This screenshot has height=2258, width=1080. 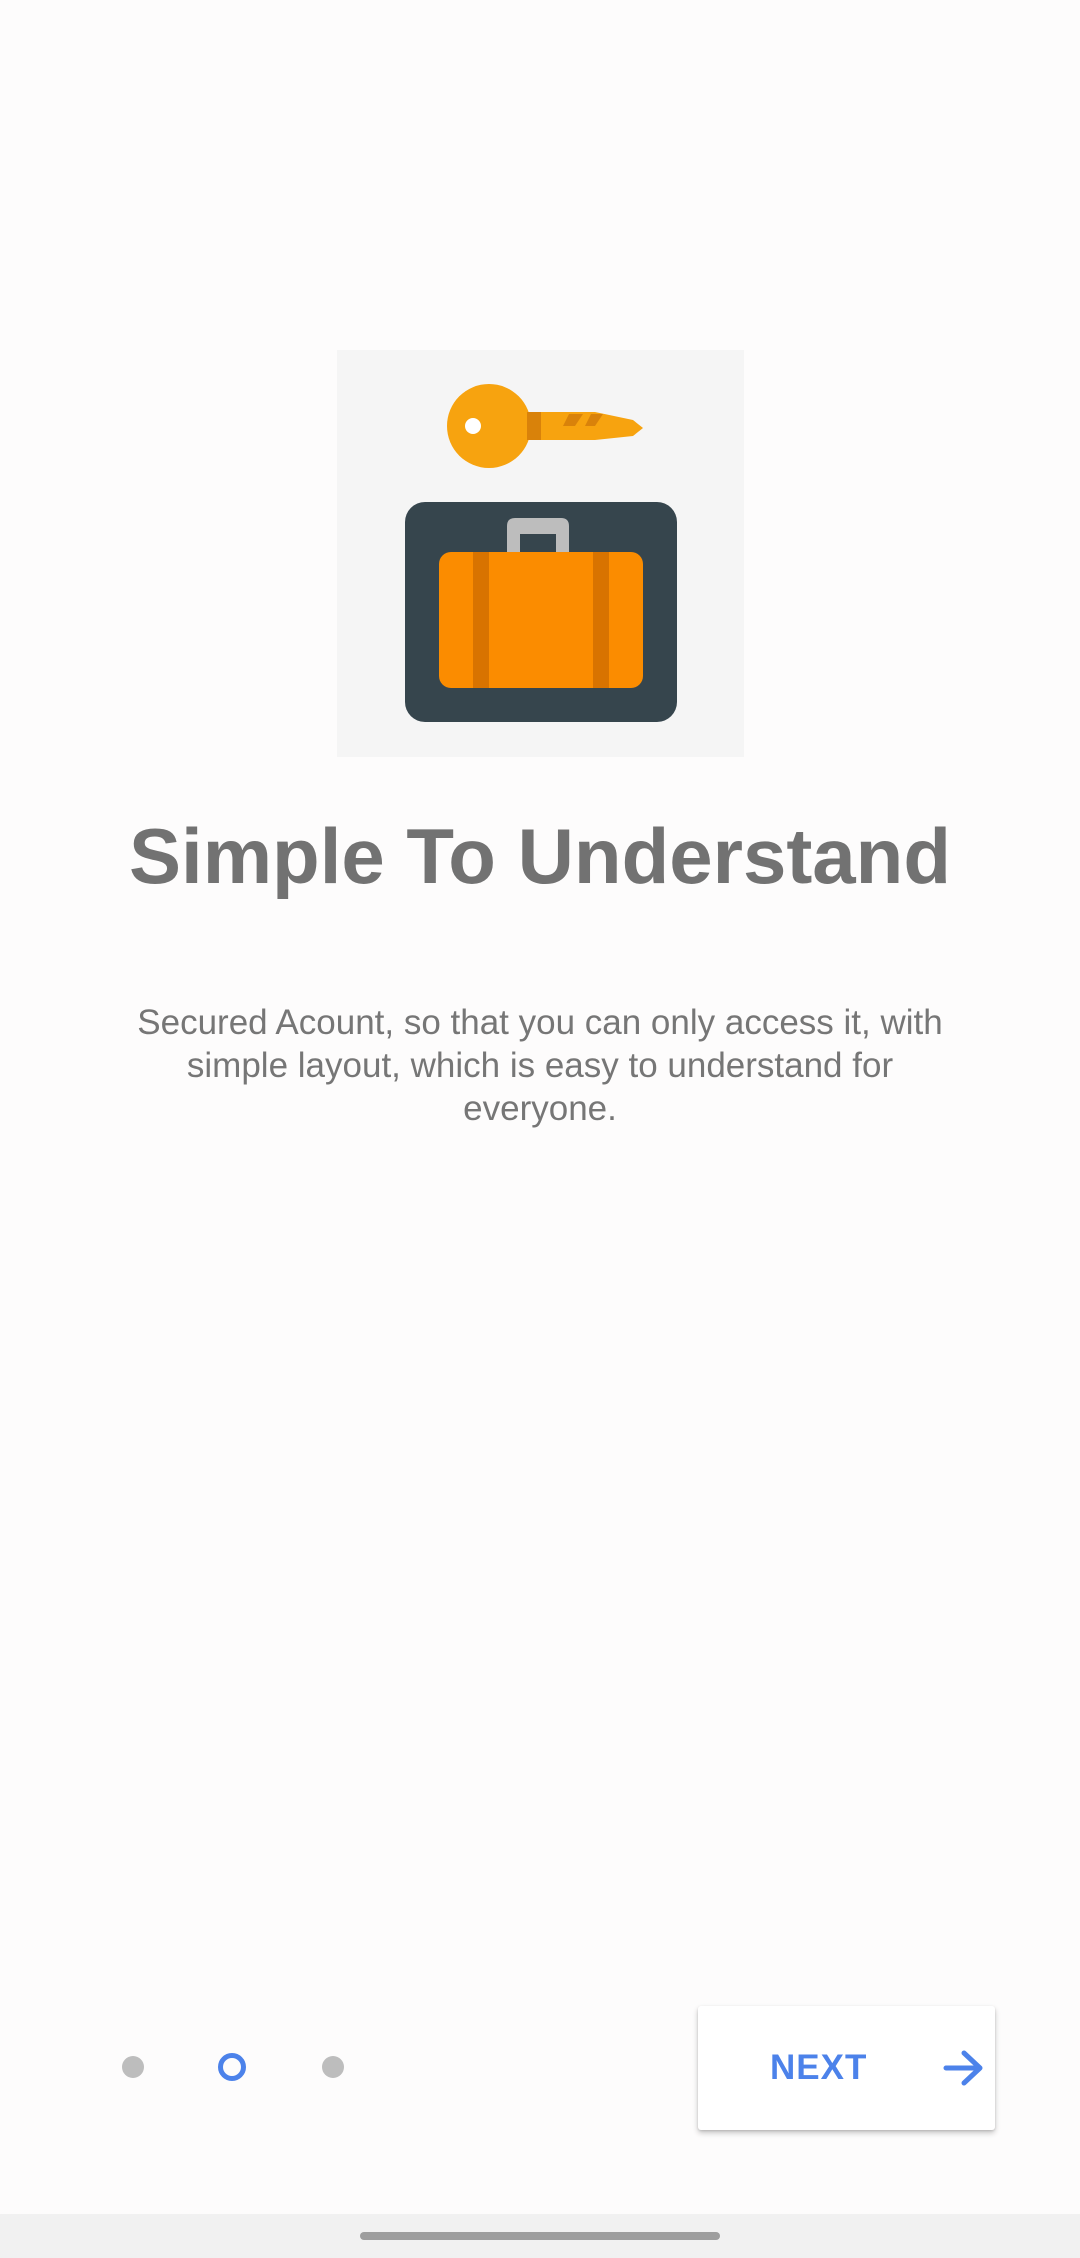 What do you see at coordinates (541, 612) in the screenshot?
I see `briefcase-icon` at bounding box center [541, 612].